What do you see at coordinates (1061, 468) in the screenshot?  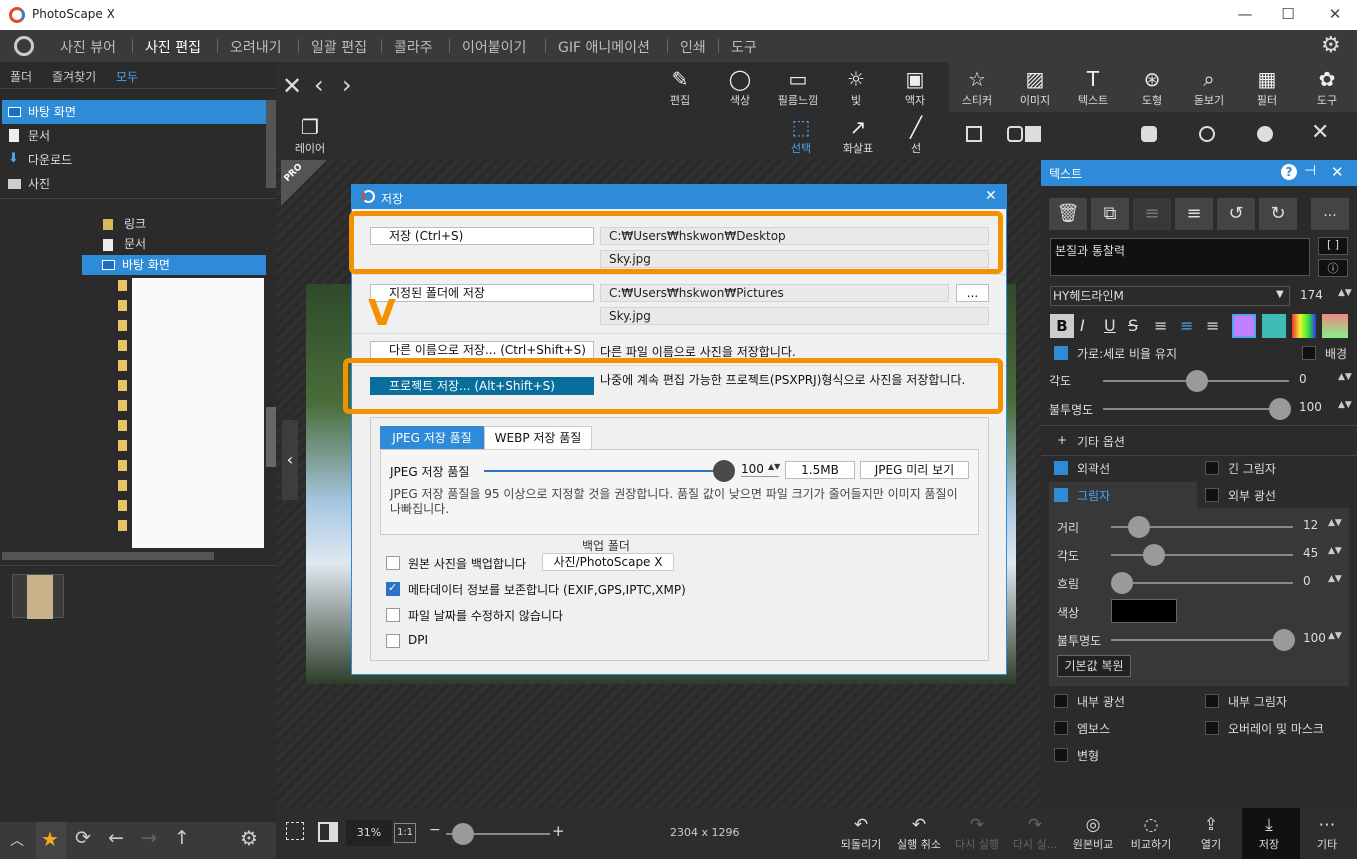 I see `outline-checkbox` at bounding box center [1061, 468].